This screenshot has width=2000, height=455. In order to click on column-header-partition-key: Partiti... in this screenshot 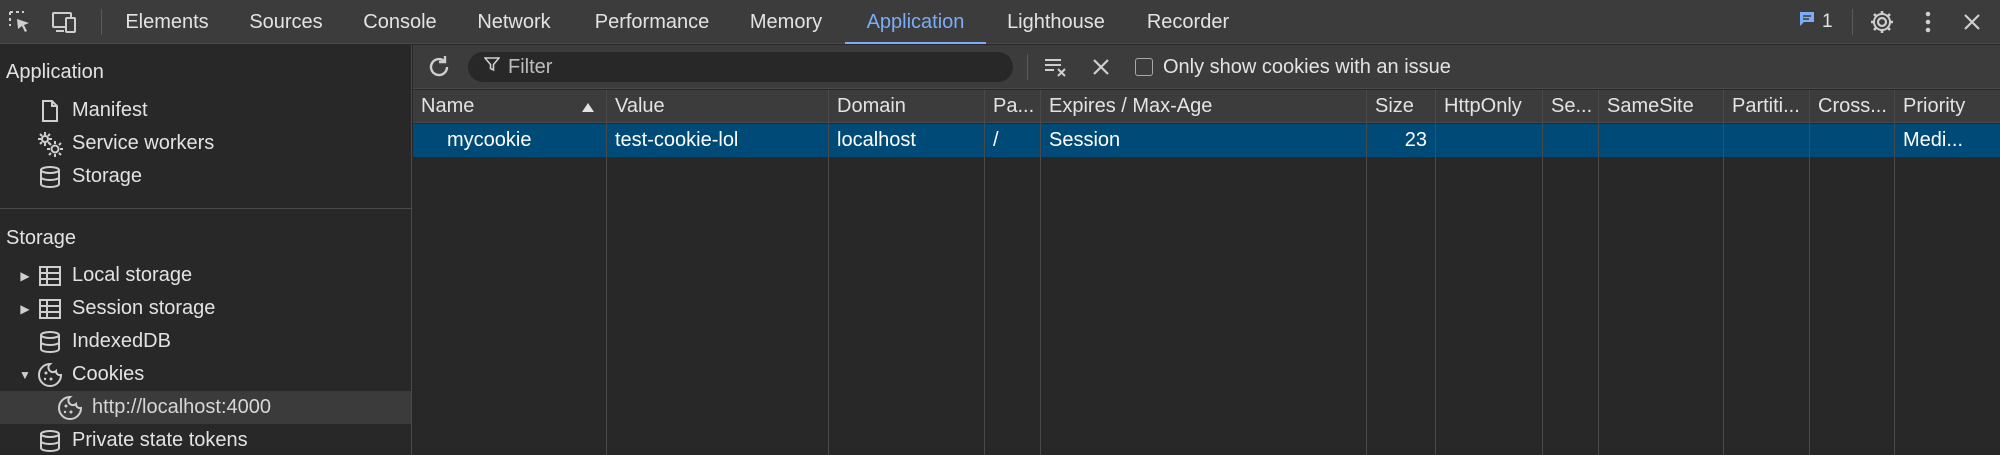, I will do `click(1766, 106)`.